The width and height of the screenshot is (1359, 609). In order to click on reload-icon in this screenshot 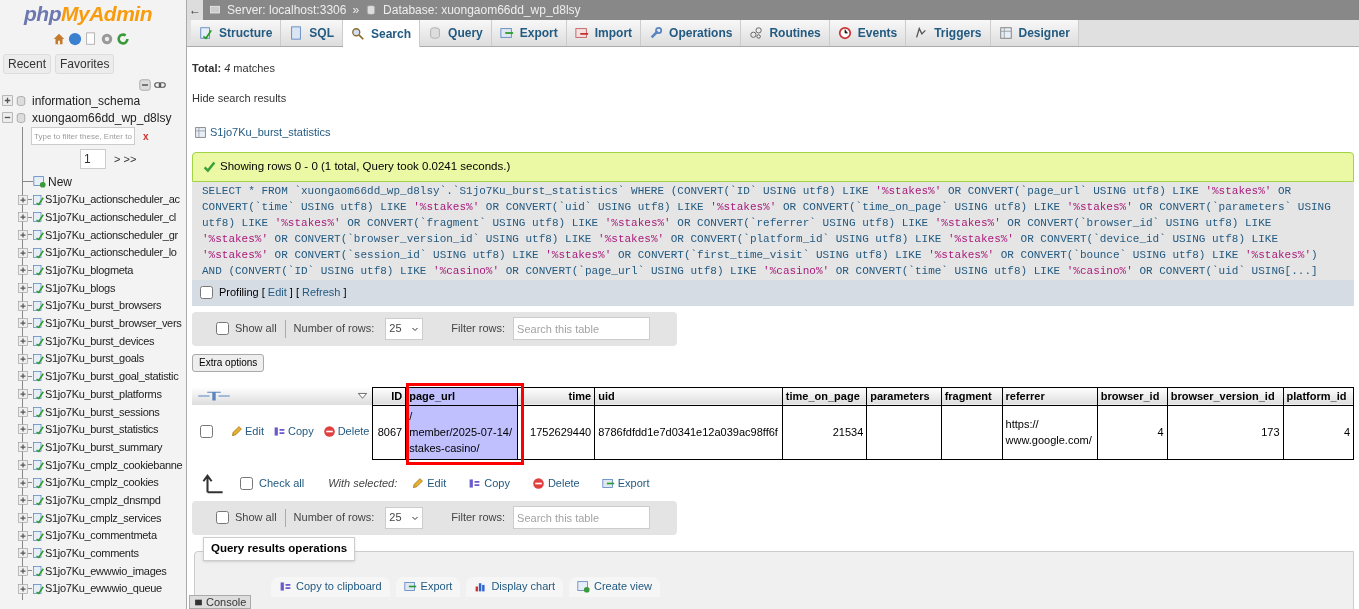, I will do `click(123, 39)`.